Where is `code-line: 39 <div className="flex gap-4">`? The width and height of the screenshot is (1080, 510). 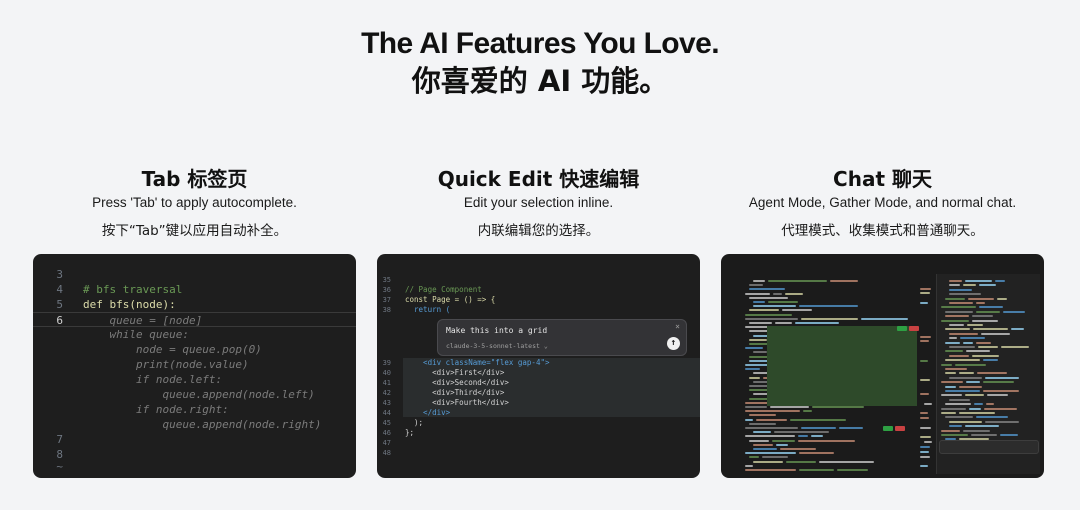 code-line: 39 <div className="flex gap-4"> is located at coordinates (466, 362).